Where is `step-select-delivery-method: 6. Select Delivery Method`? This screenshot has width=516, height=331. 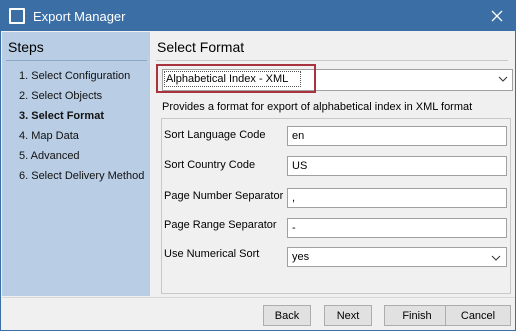
step-select-delivery-method: 6. Select Delivery Method is located at coordinates (81, 176).